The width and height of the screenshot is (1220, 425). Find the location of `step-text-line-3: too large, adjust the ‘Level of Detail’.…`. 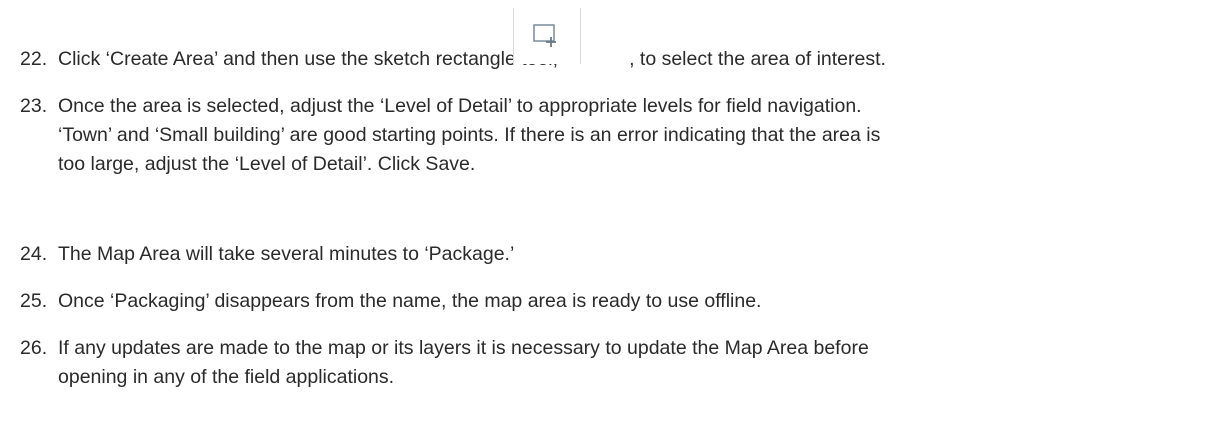

step-text-line-3: too large, adjust the ‘Level of Detail’.… is located at coordinates (267, 164).